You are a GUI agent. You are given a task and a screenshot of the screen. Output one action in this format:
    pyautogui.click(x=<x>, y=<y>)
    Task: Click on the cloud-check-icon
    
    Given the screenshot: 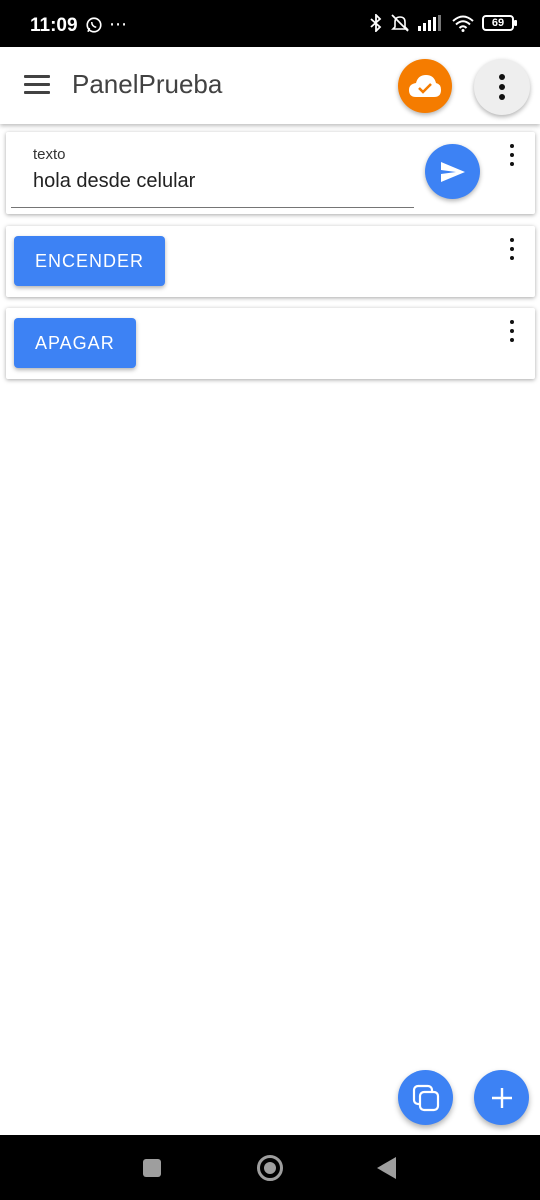 What is the action you would take?
    pyautogui.click(x=425, y=86)
    